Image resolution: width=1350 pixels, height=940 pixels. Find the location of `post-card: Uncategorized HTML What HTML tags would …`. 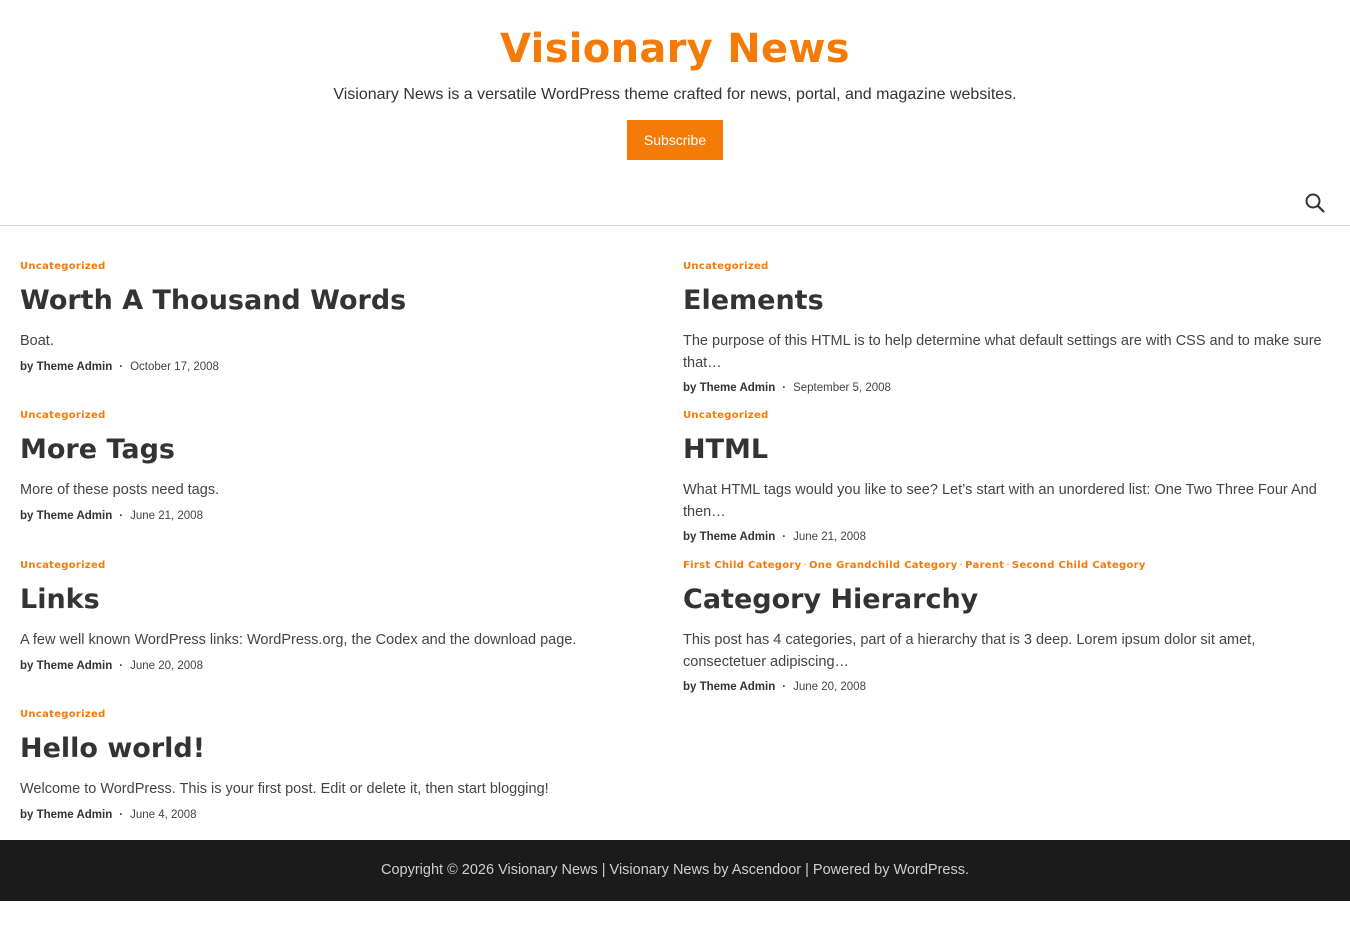

post-card: Uncategorized HTML What HTML tags would … is located at coordinates (1003, 477).